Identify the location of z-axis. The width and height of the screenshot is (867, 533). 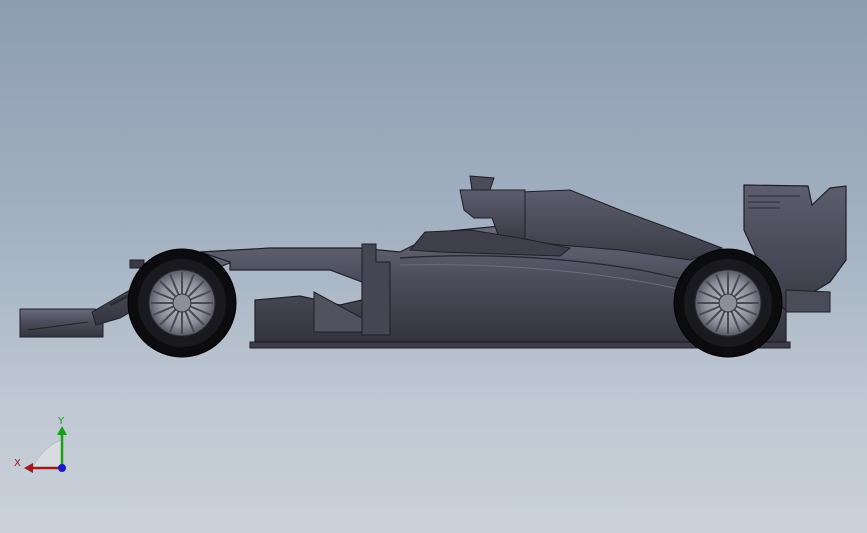
(62, 468).